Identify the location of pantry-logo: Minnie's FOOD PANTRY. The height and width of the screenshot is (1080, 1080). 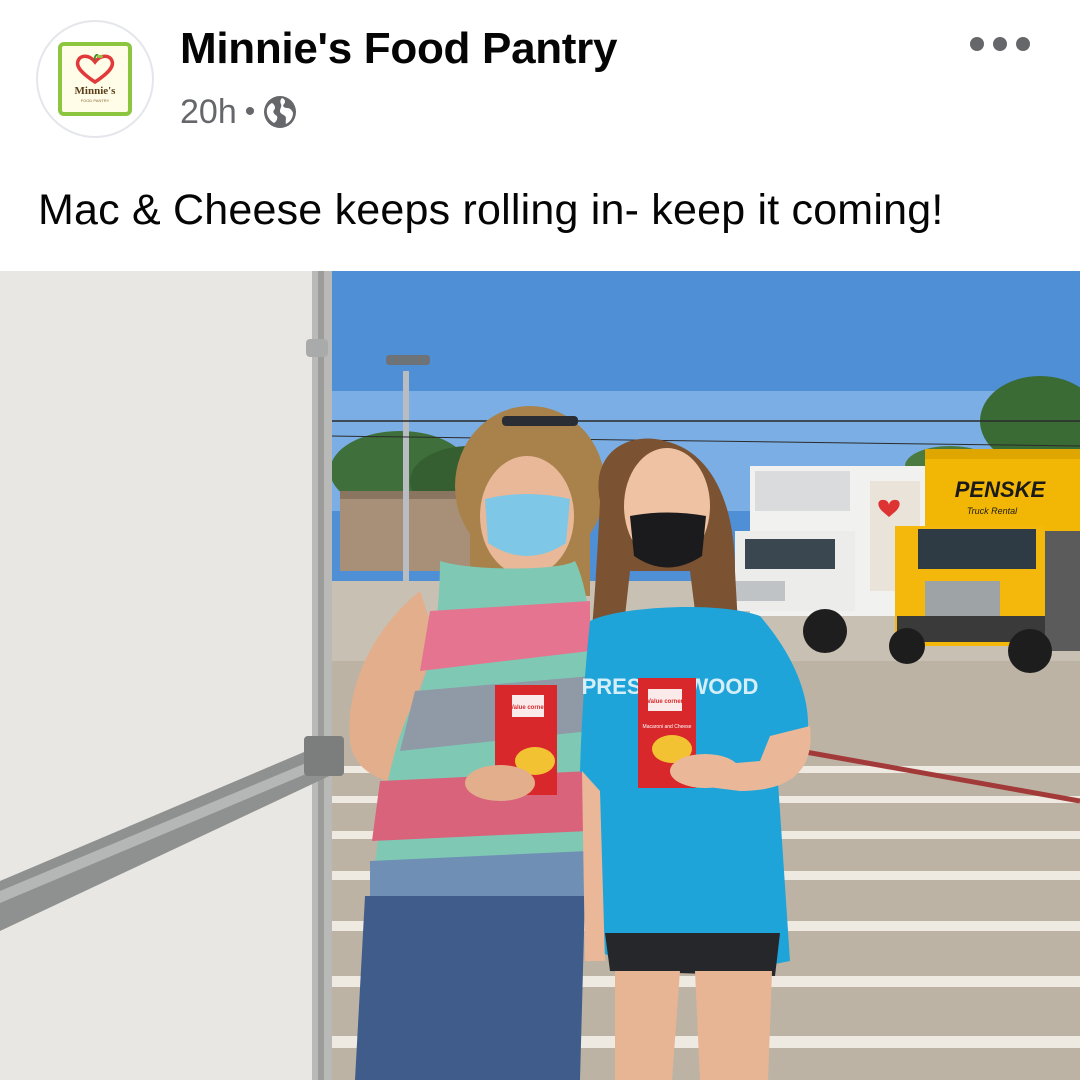
(95, 79).